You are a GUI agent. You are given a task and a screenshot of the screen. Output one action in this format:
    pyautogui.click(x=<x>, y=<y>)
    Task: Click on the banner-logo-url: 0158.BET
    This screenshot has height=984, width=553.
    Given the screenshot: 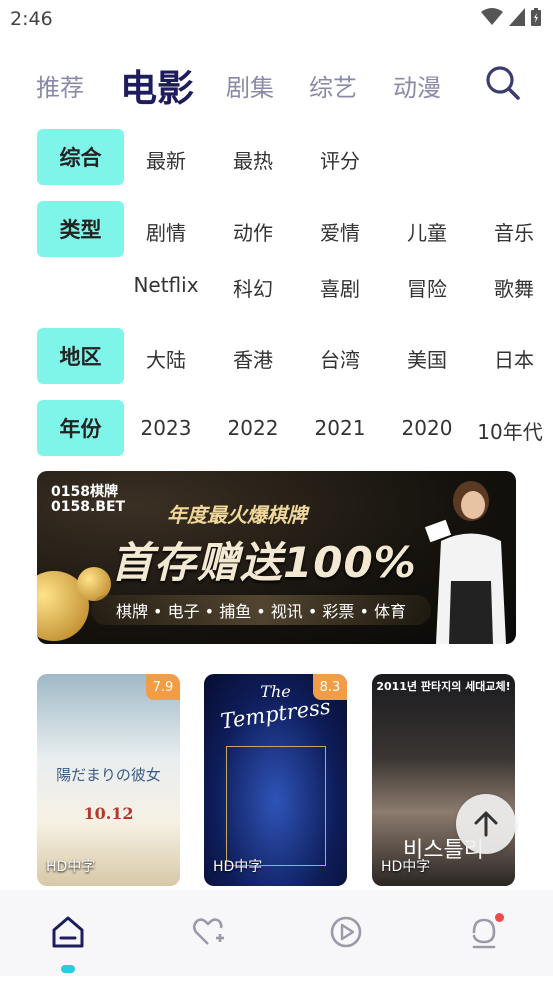 What is the action you would take?
    pyautogui.click(x=88, y=506)
    